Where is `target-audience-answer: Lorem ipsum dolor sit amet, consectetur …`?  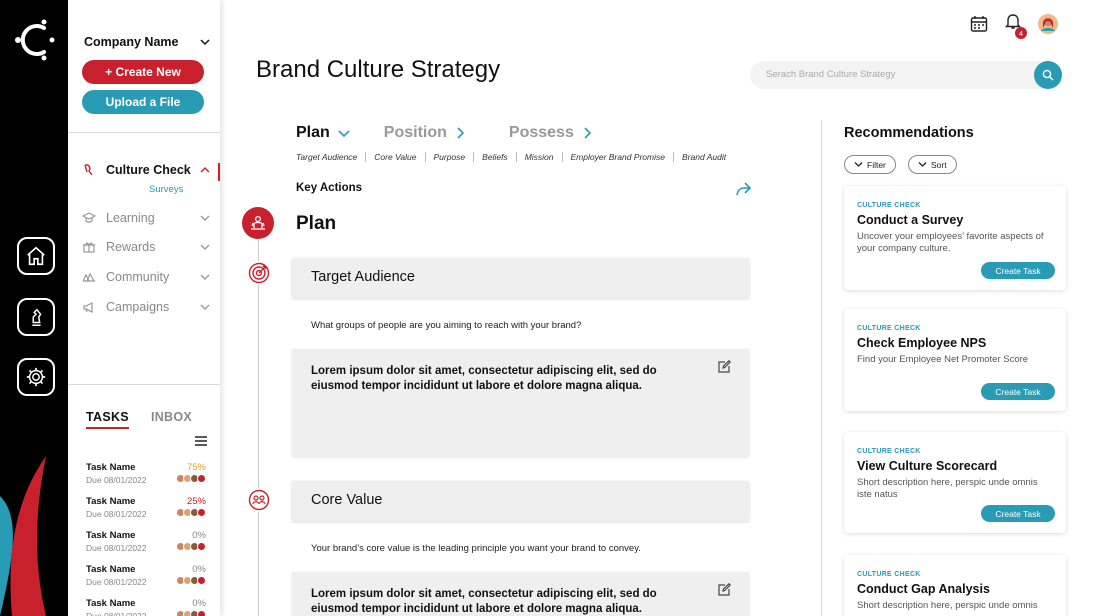
target-audience-answer: Lorem ipsum dolor sit amet, consectetur … is located at coordinates (520, 402).